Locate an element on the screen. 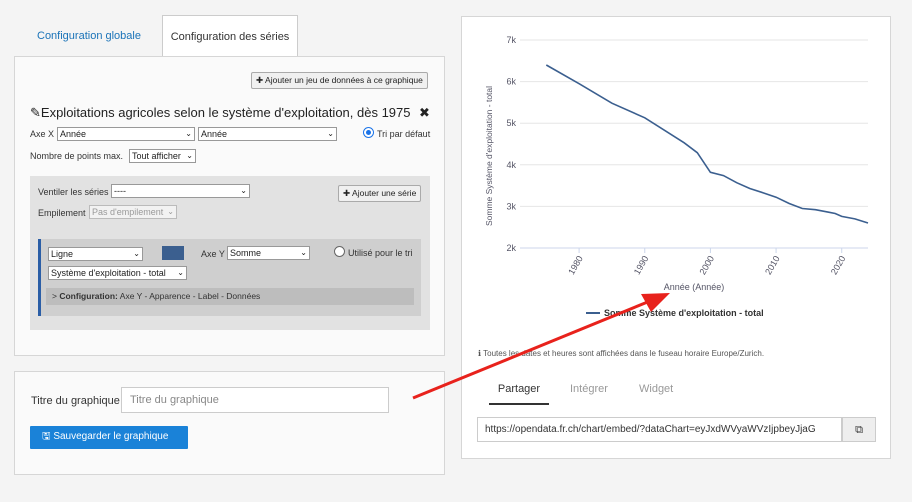 The image size is (912, 502). annotation-arrow is located at coordinates (541, 346).